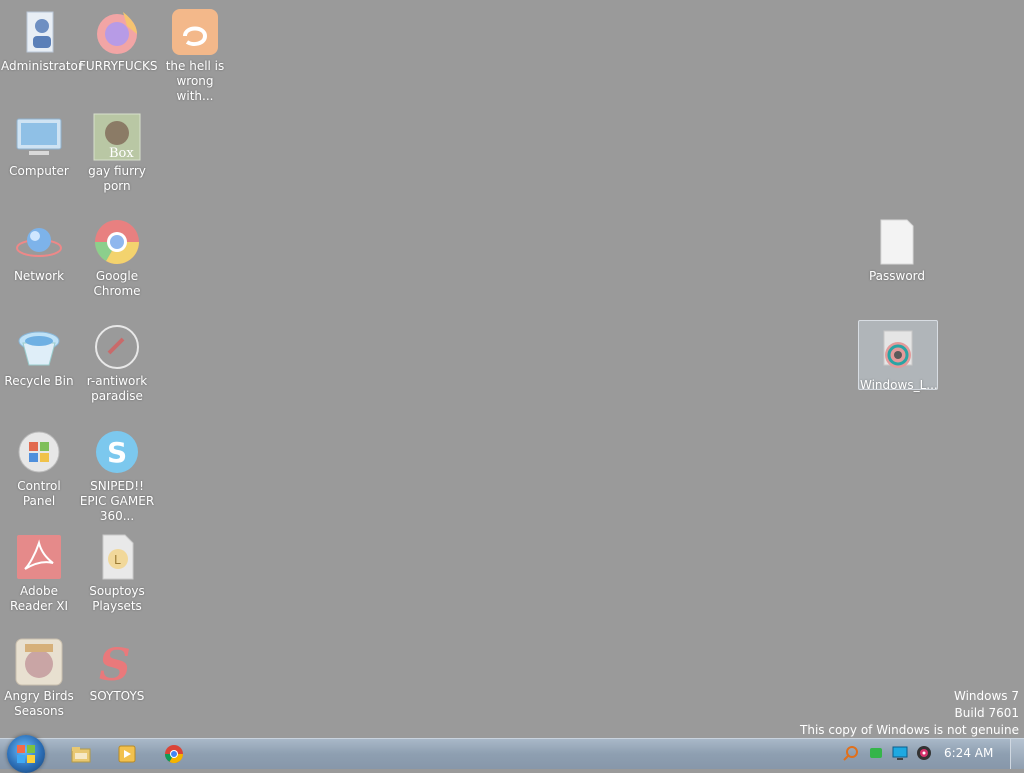 Image resolution: width=1024 pixels, height=773 pixels. What do you see at coordinates (876, 753) in the screenshot?
I see `green-tray-icon` at bounding box center [876, 753].